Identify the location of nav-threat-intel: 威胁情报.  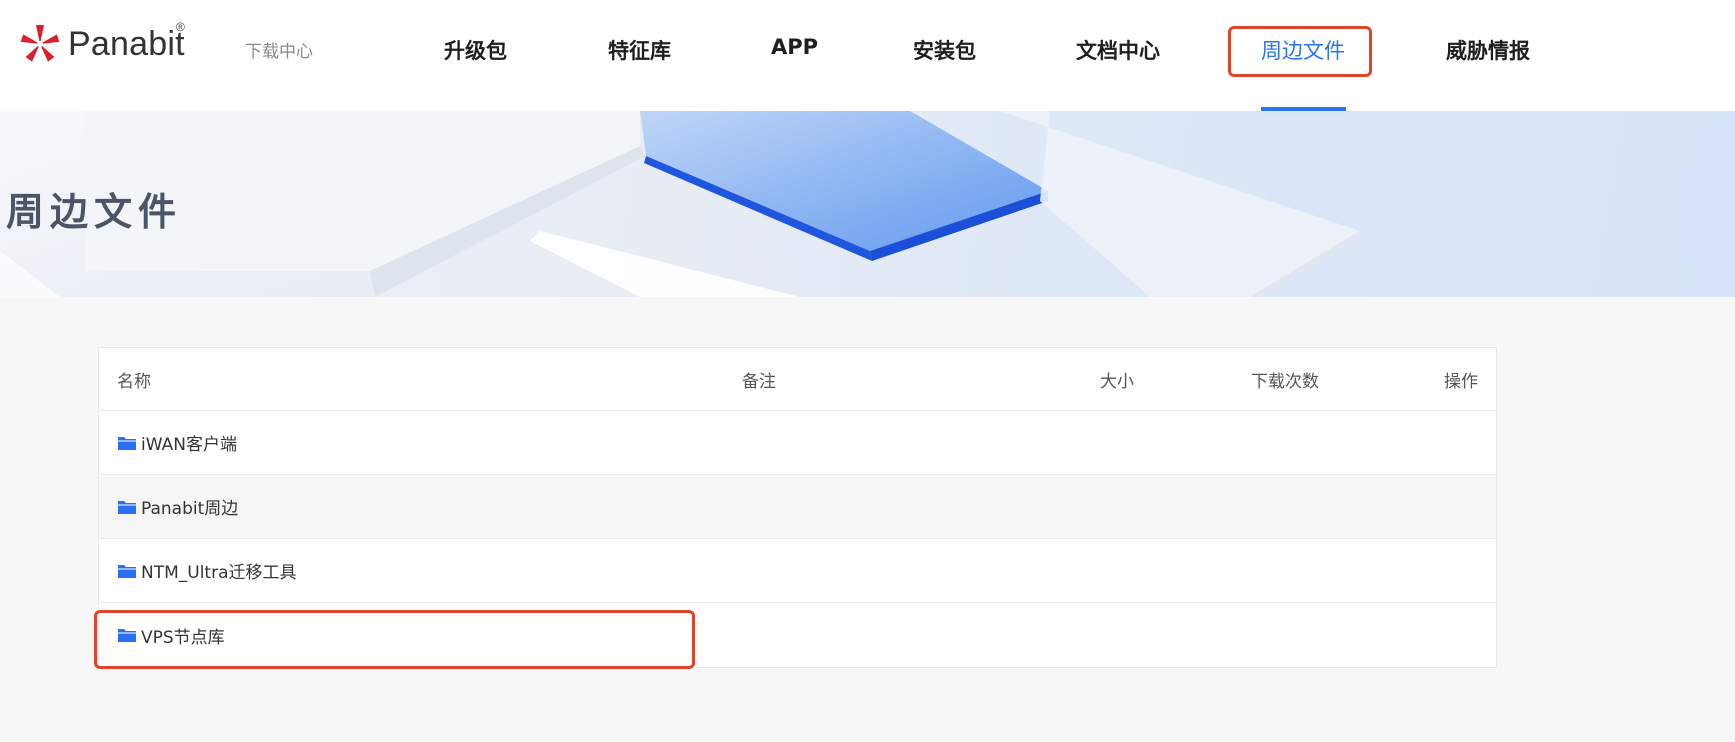
(1488, 50).